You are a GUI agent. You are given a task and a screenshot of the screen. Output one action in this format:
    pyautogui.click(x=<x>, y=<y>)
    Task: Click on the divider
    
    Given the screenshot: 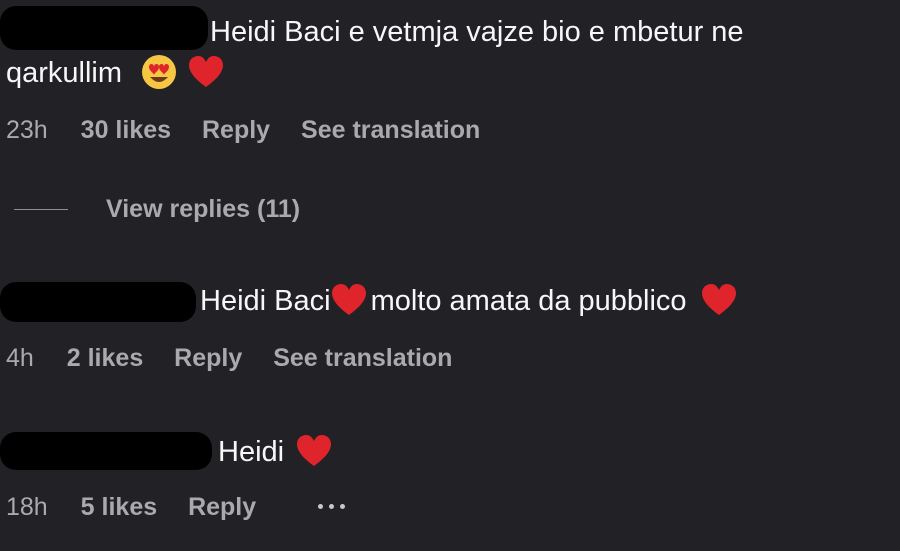 What is the action you would take?
    pyautogui.click(x=41, y=209)
    